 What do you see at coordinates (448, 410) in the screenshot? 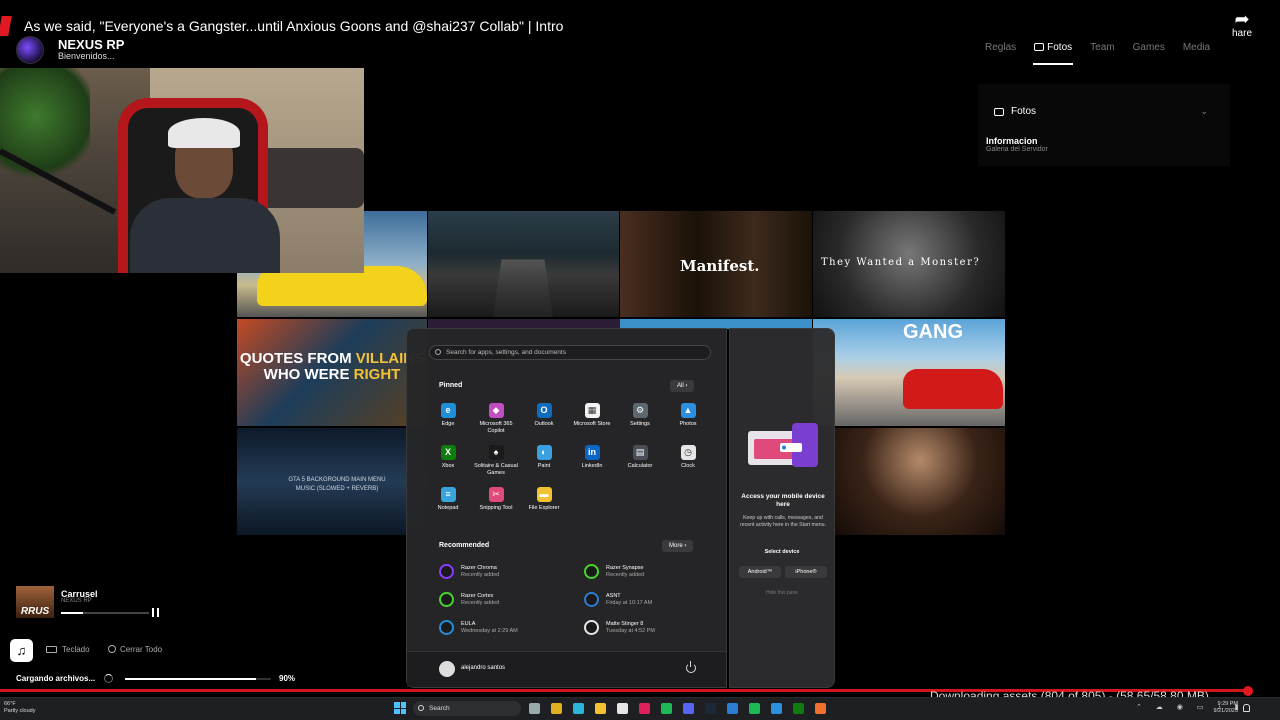
I see `edge-icon: e` at bounding box center [448, 410].